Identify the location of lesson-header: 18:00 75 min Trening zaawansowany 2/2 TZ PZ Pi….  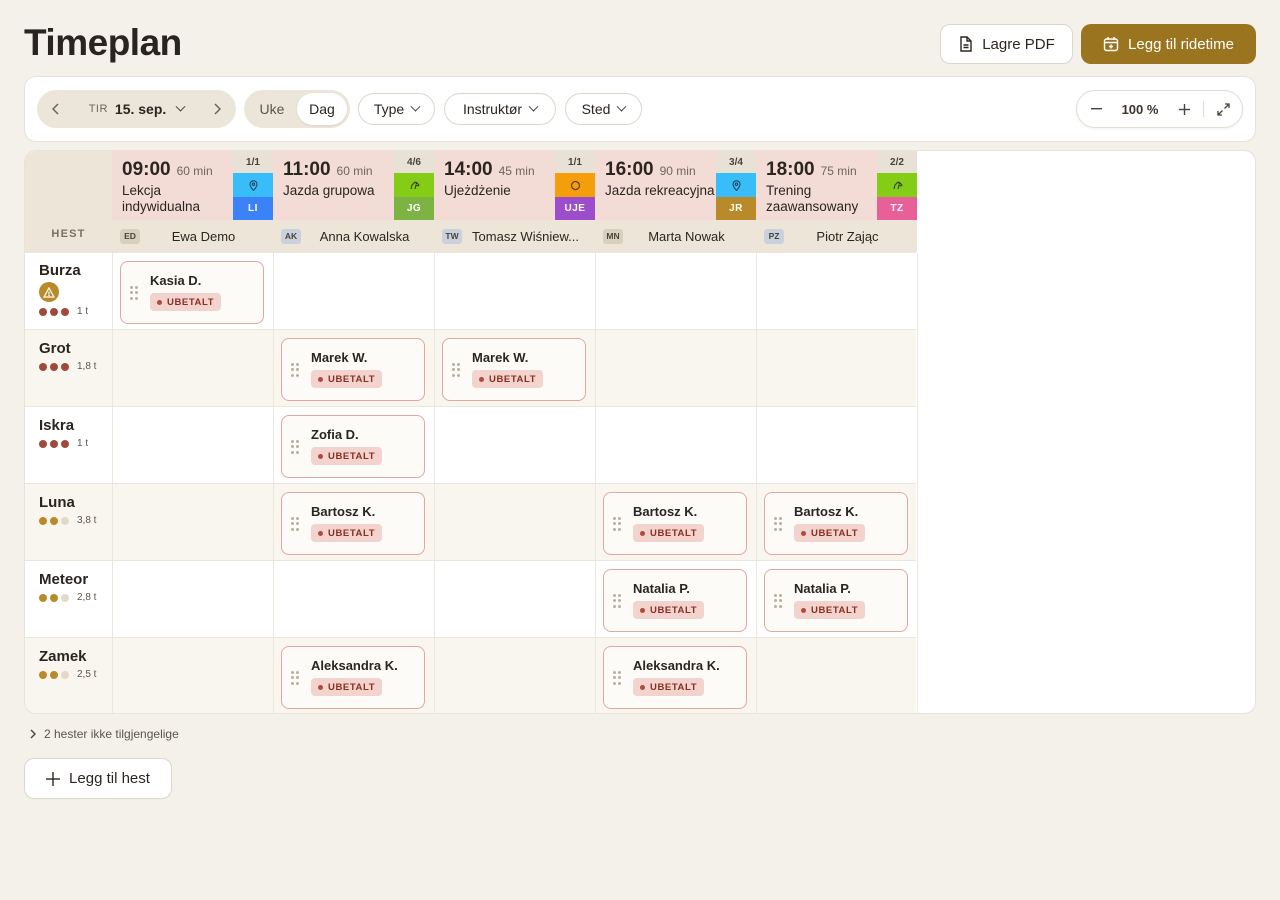
(836, 201).